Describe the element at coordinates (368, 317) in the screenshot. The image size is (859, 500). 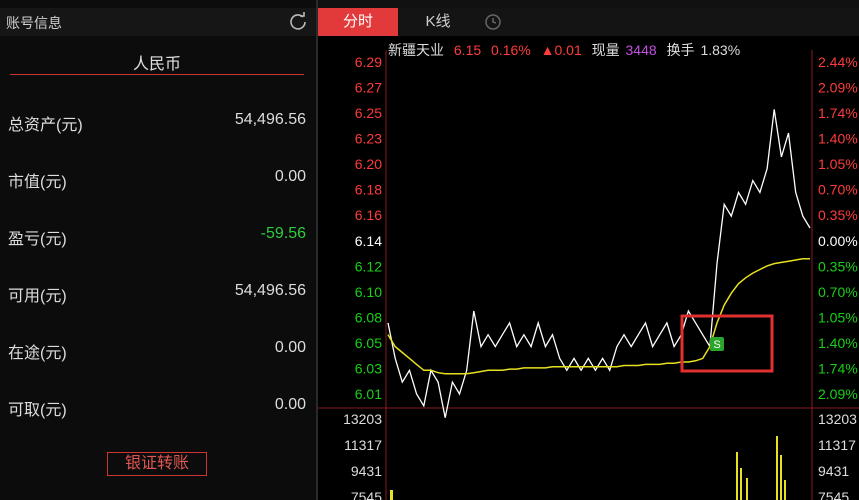
I see `price-tick-label: 6.08` at that location.